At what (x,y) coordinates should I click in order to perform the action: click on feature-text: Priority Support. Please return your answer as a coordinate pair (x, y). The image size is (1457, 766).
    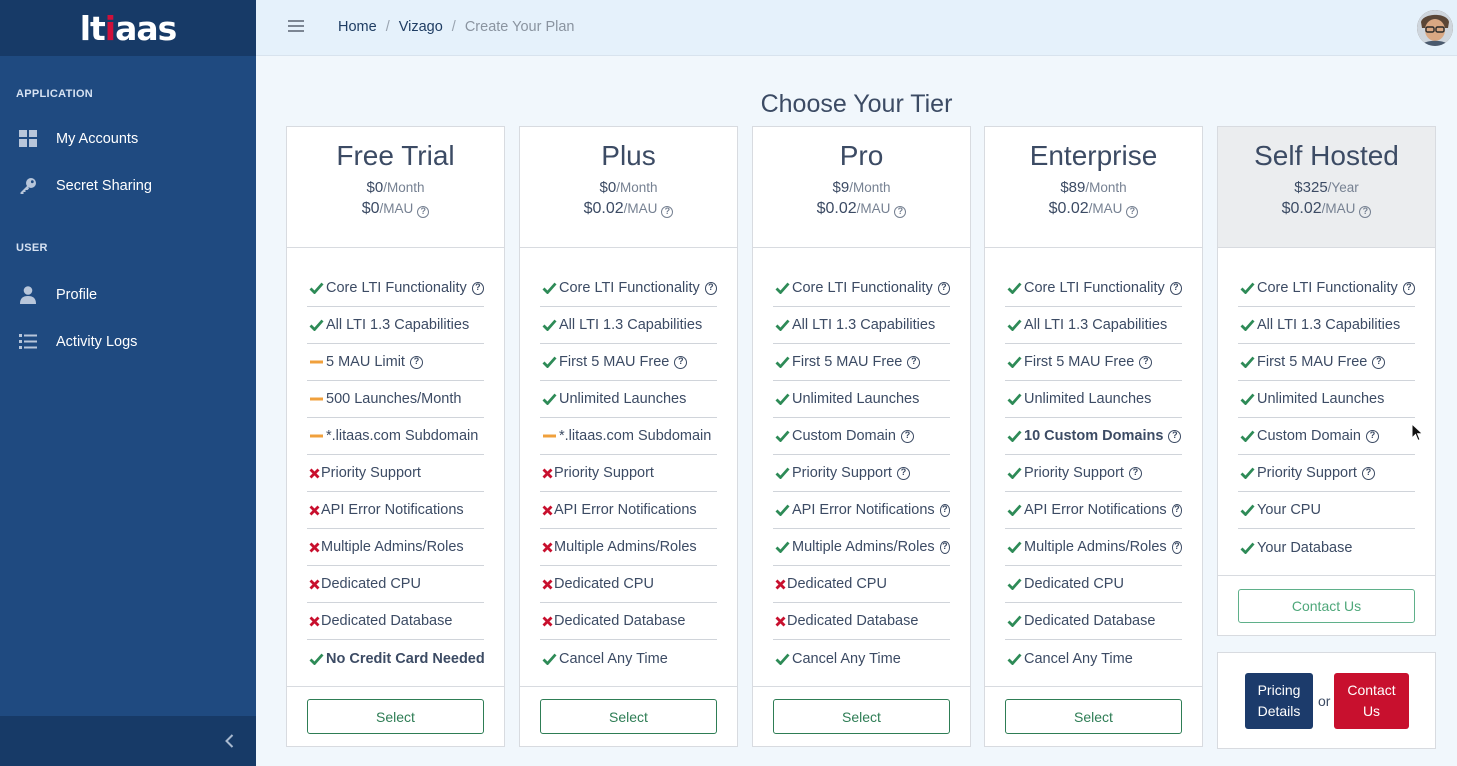
    Looking at the image, I should click on (371, 473).